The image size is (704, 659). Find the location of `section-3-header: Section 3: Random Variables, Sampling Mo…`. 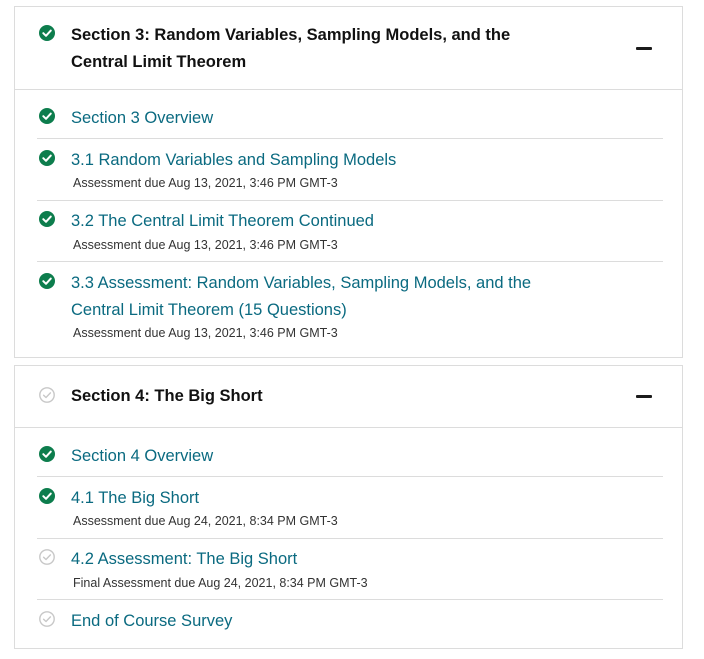

section-3-header: Section 3: Random Variables, Sampling Mo… is located at coordinates (348, 48).